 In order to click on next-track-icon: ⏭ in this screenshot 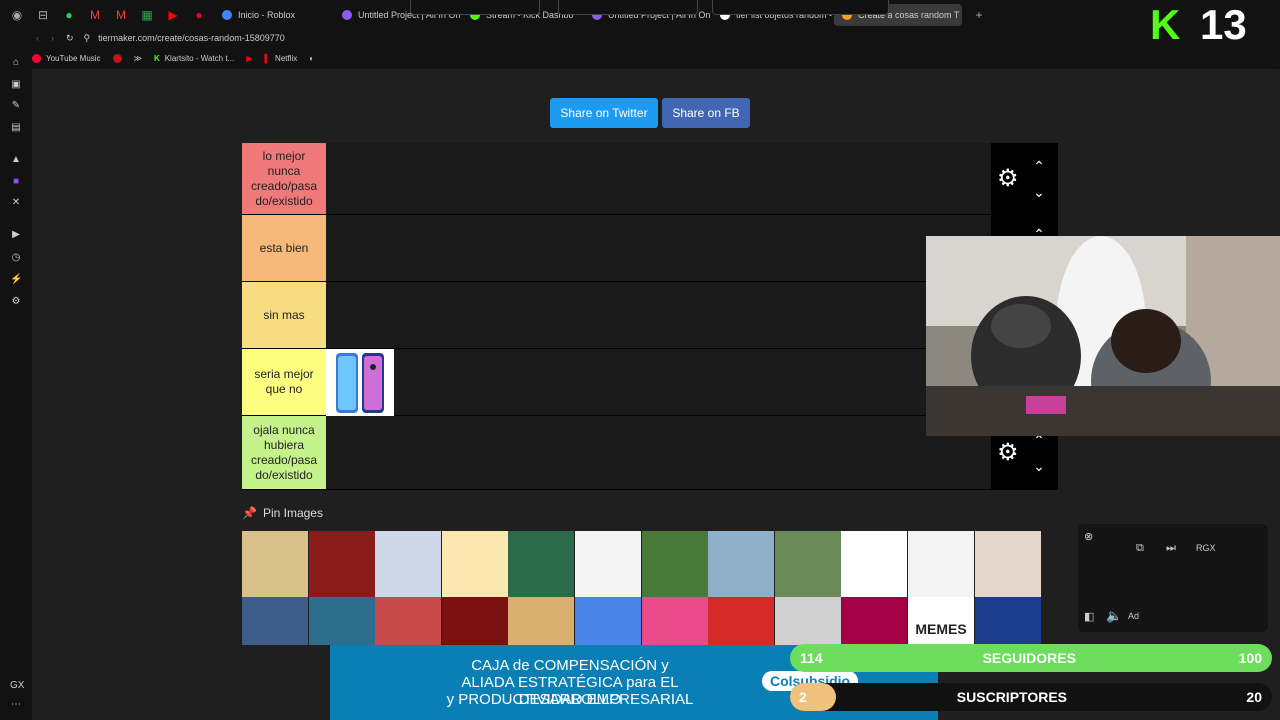, I will do `click(1171, 548)`.